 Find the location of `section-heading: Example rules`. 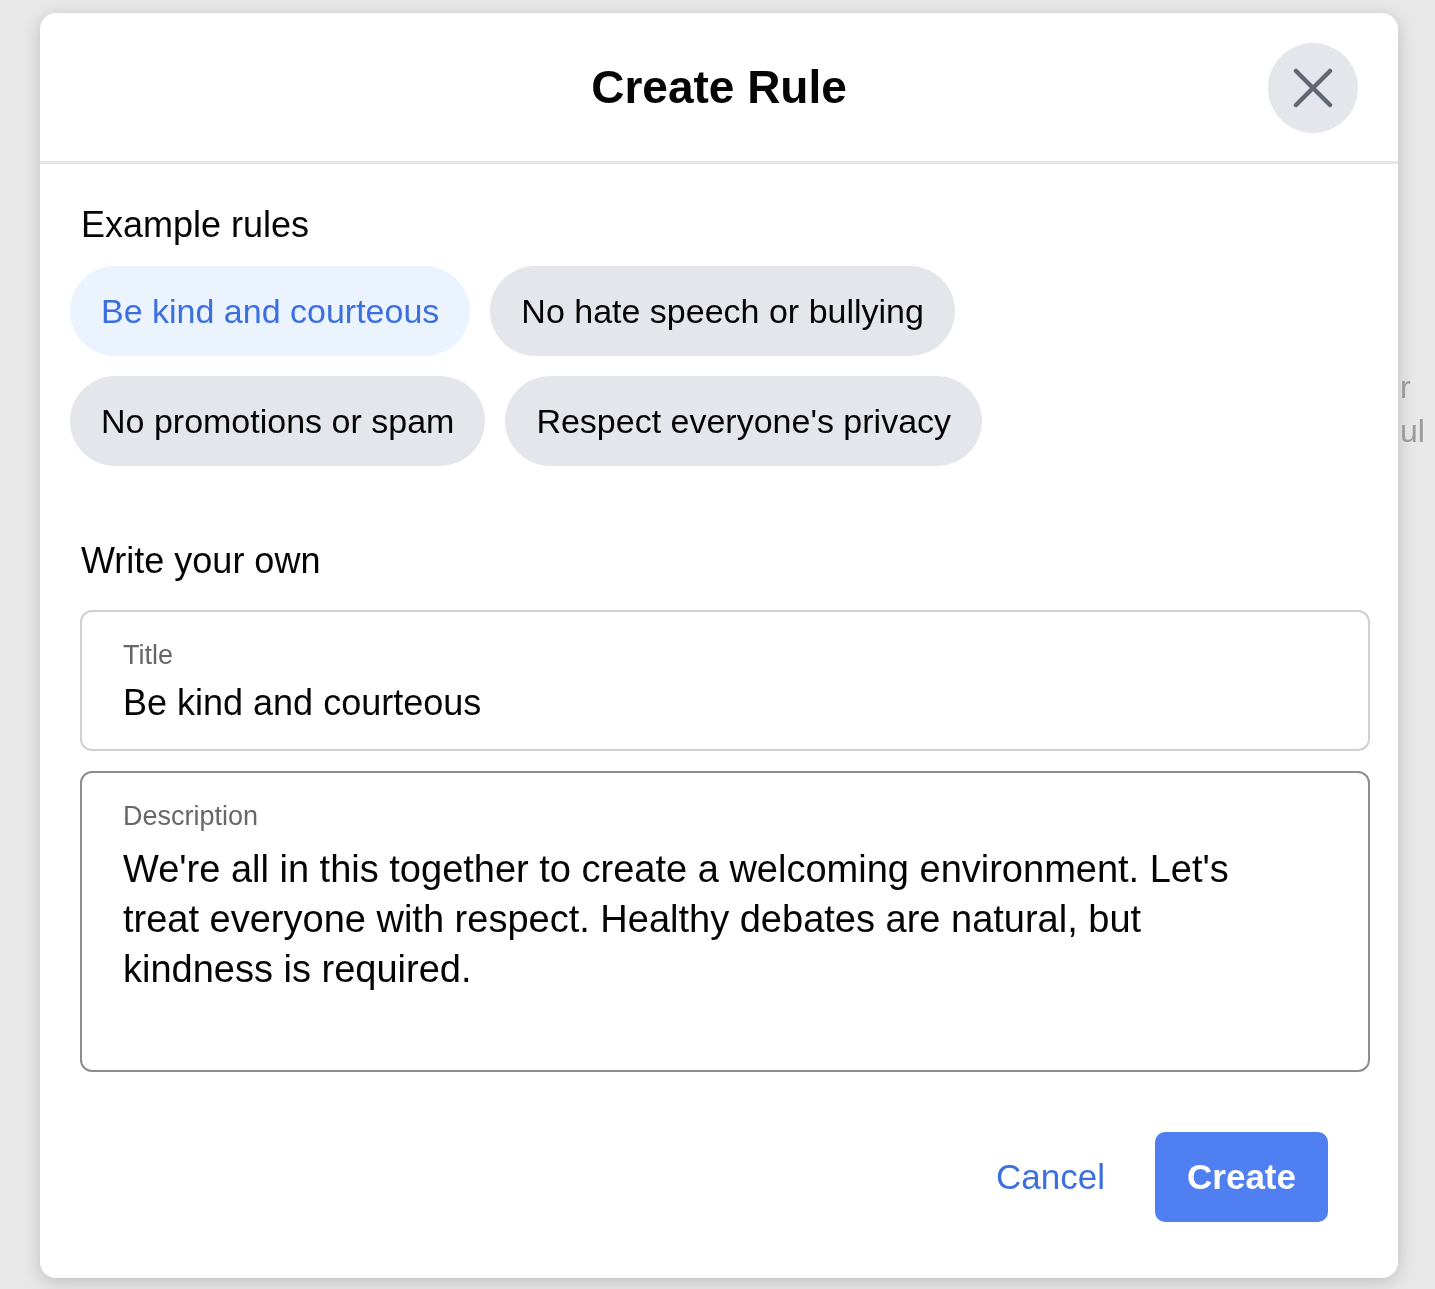

section-heading: Example rules is located at coordinates (196, 225).